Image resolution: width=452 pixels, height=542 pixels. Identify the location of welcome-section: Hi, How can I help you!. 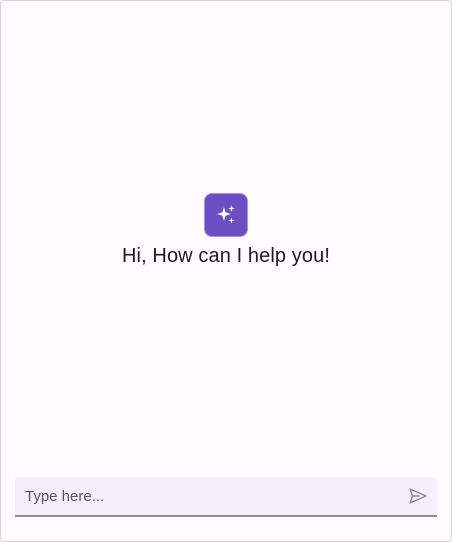
(226, 230).